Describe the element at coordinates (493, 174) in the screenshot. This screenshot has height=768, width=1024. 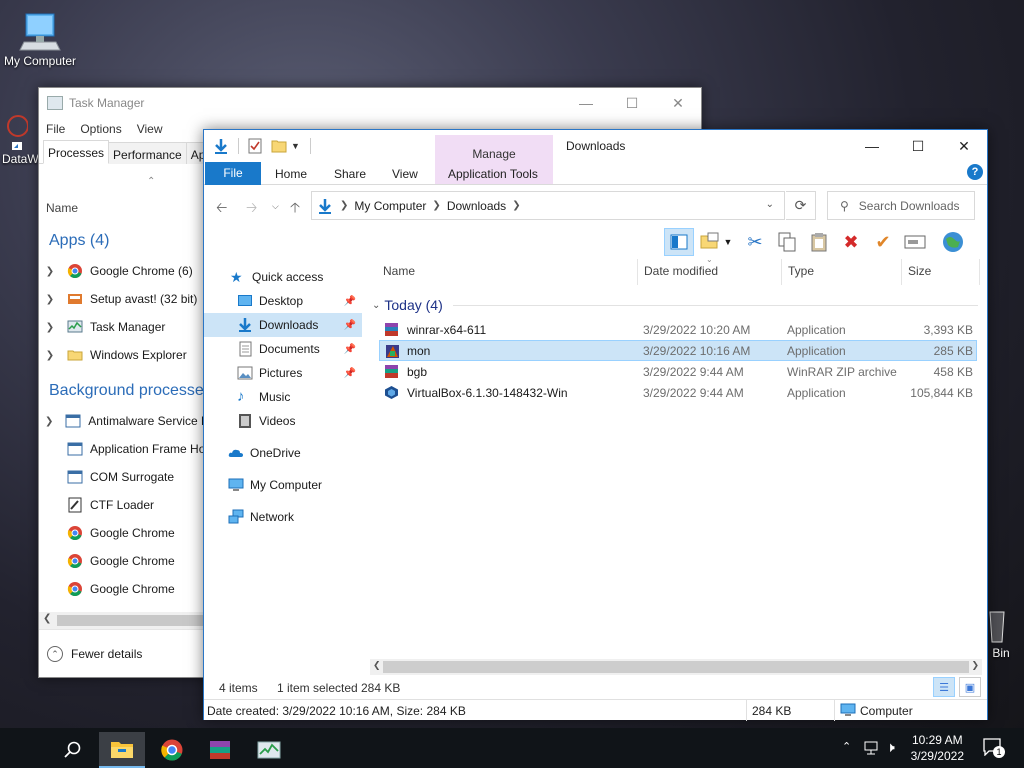
I see `ribbon-tab-application-tools: Application Tools` at that location.